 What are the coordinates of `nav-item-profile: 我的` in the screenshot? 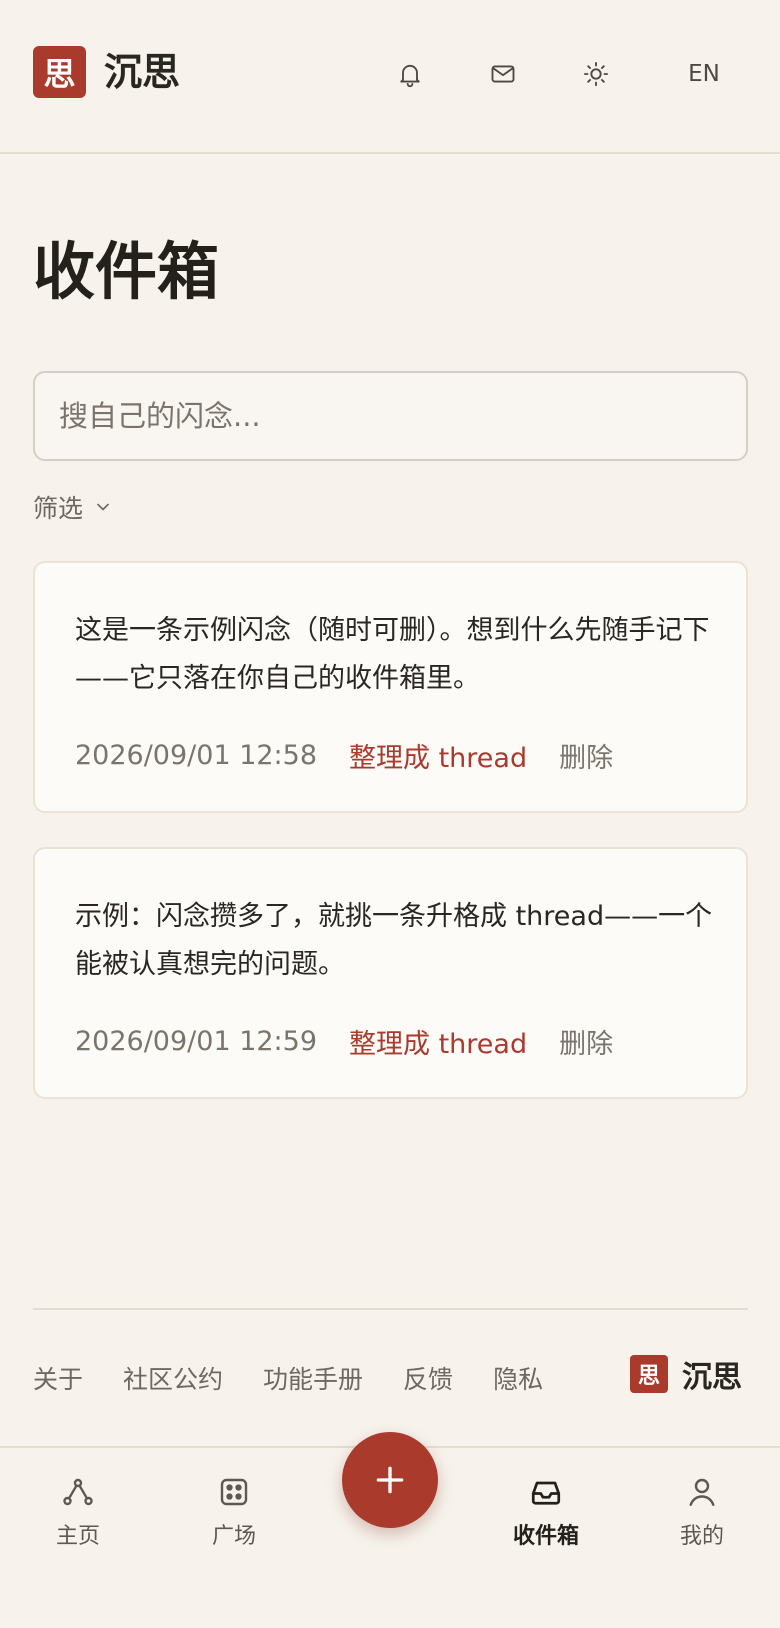 It's located at (702, 1524).